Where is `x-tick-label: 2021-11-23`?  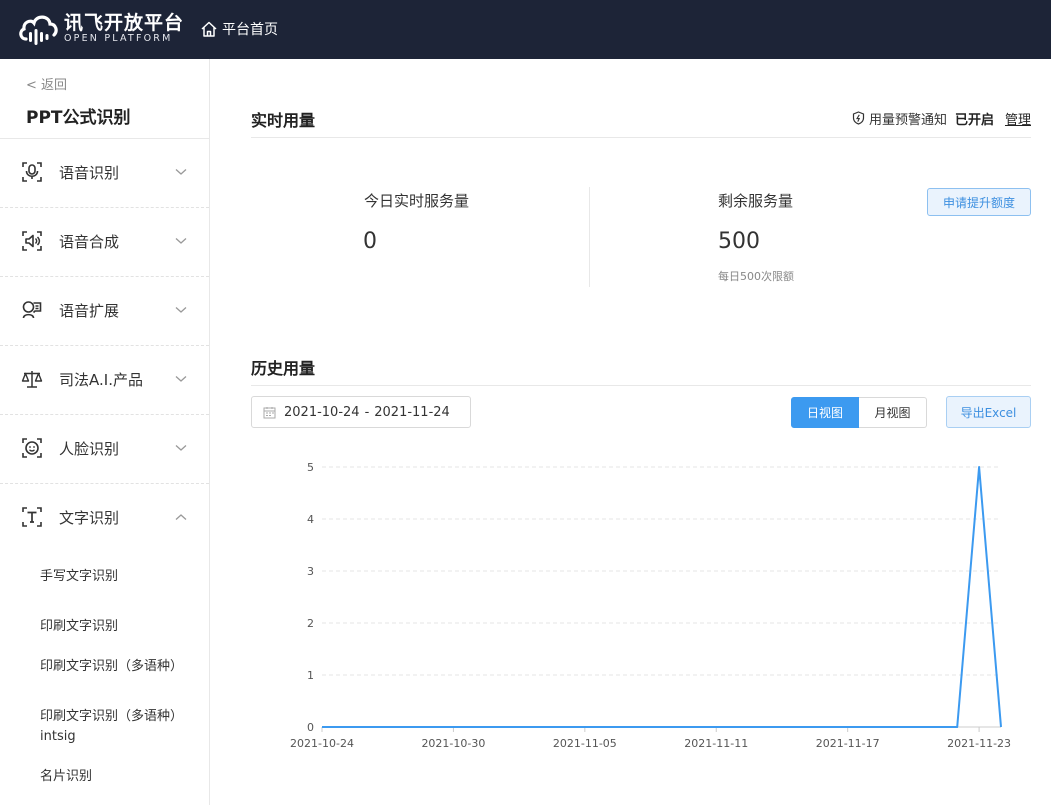
x-tick-label: 2021-11-23 is located at coordinates (979, 743).